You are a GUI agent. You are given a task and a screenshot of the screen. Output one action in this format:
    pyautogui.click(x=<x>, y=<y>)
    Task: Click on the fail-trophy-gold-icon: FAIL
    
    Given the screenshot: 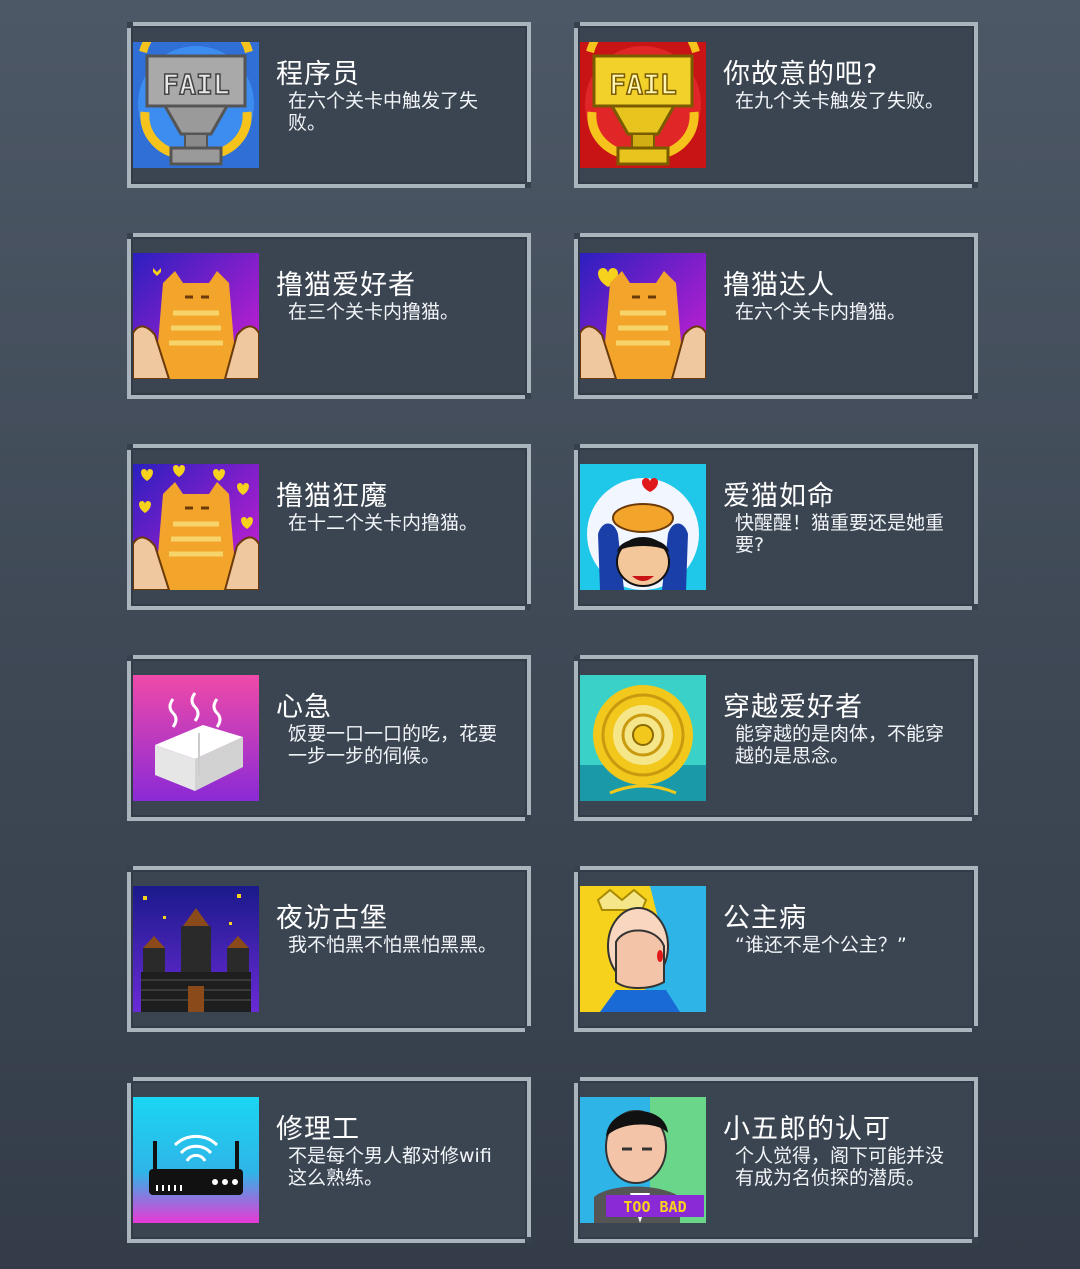 What is the action you would take?
    pyautogui.click(x=643, y=105)
    